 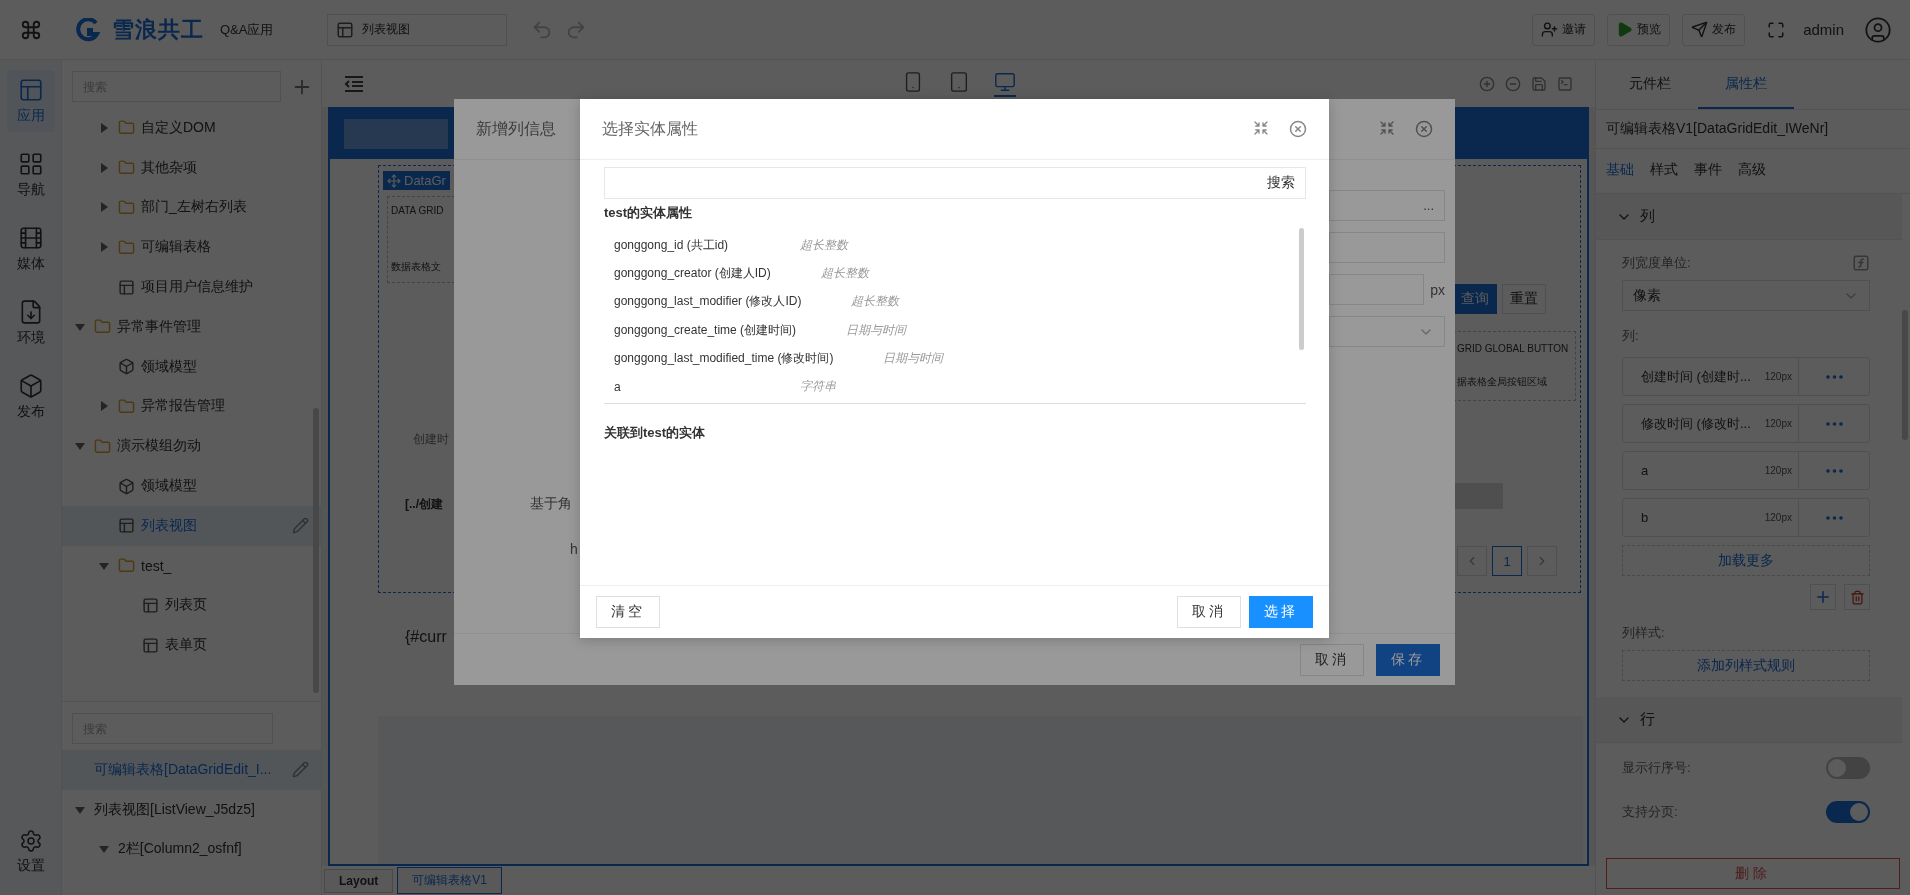 What do you see at coordinates (574, 549) in the screenshot?
I see `field-label: h` at bounding box center [574, 549].